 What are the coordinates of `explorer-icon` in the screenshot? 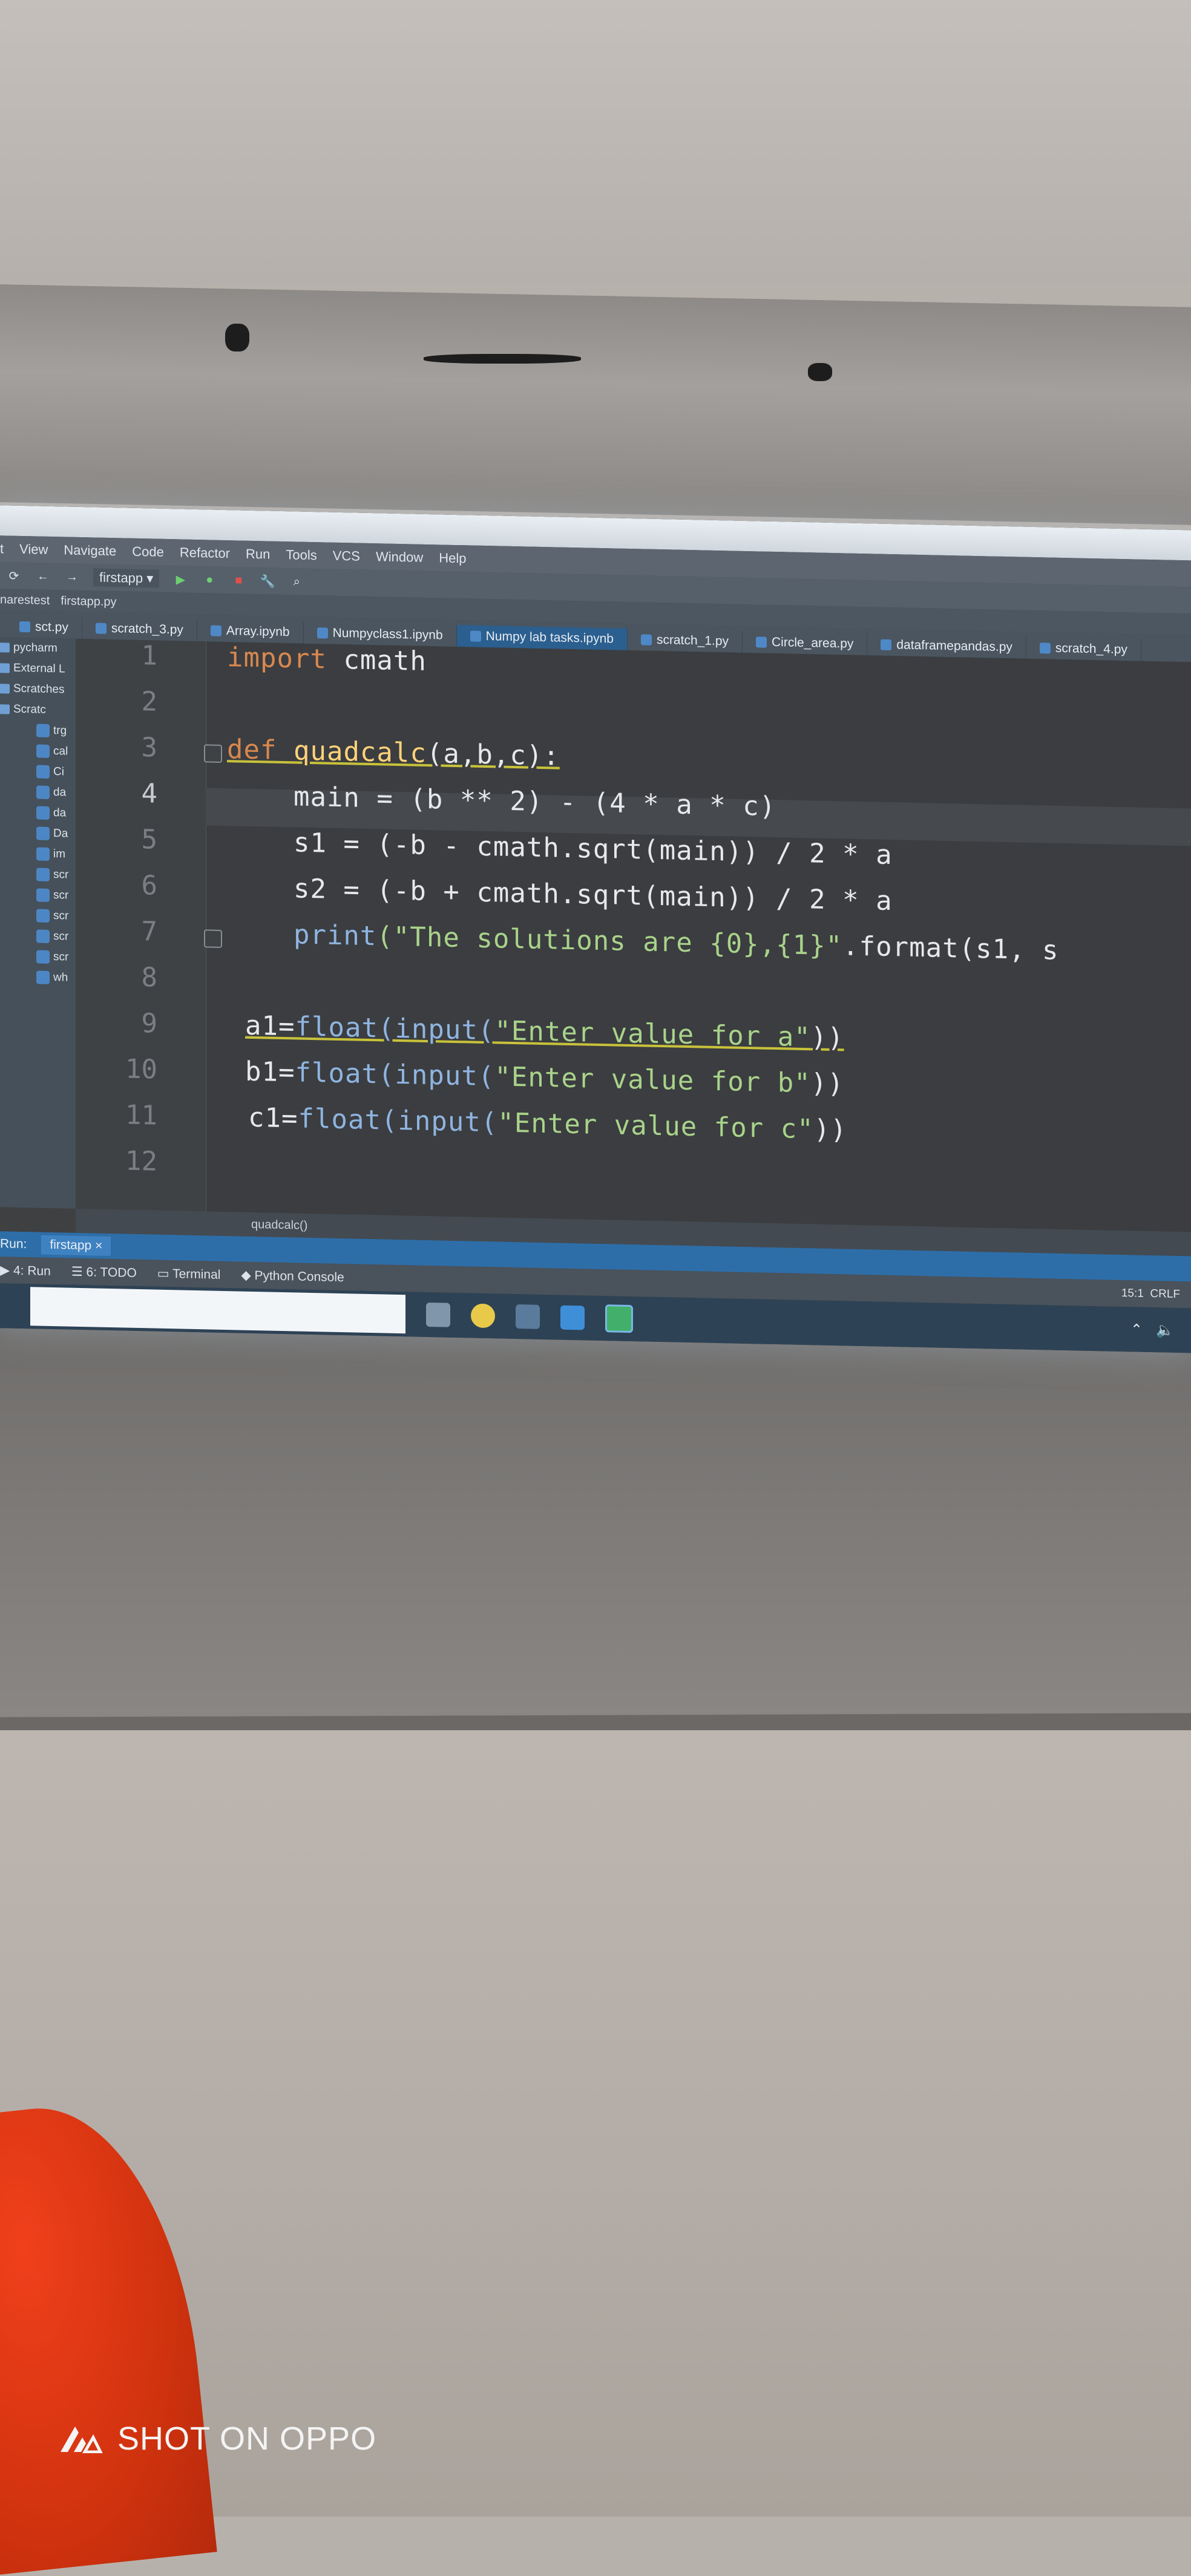 It's located at (572, 1317).